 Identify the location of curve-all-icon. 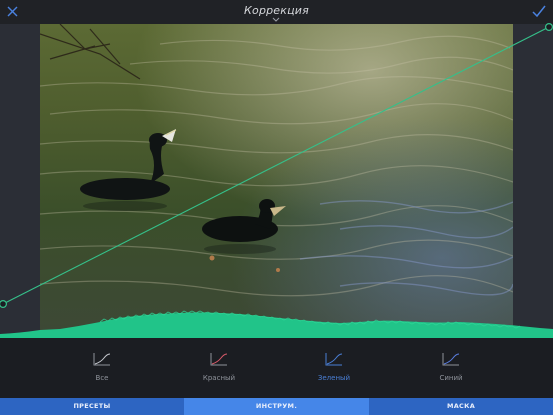
(102, 359).